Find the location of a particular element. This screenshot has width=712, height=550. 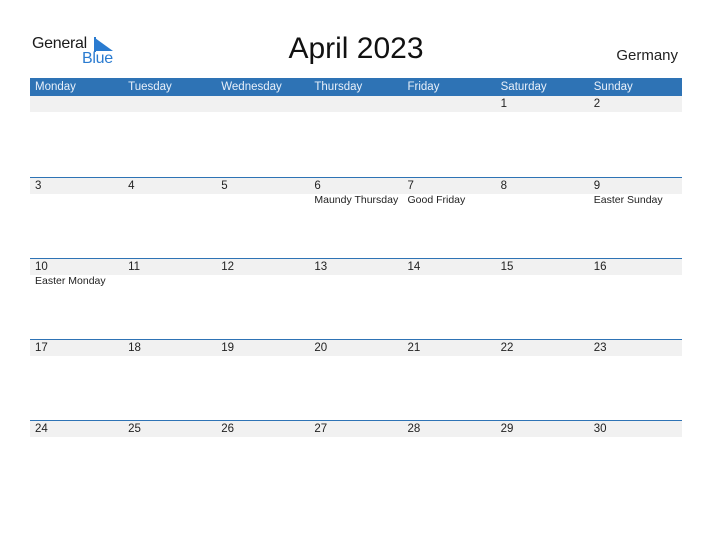

day-cell: 4 is located at coordinates (169, 192).